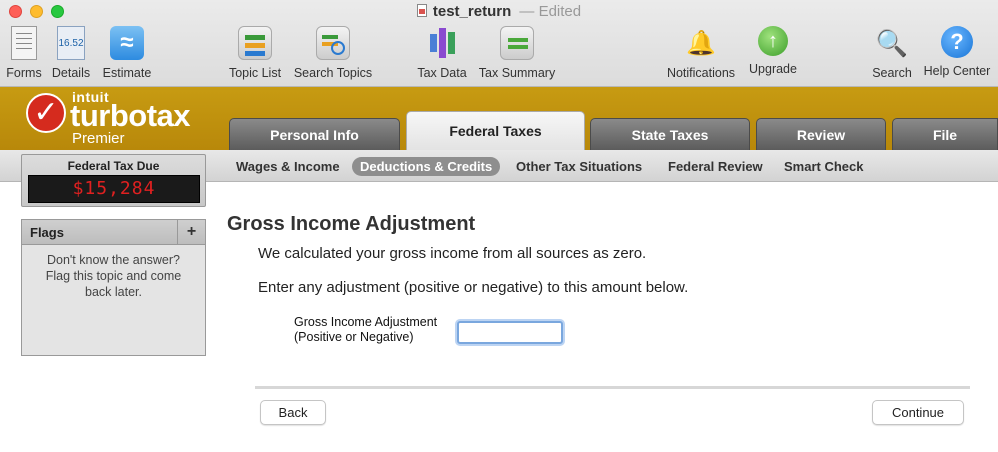 This screenshot has width=998, height=452. Describe the element at coordinates (288, 166) in the screenshot. I see `subtab-wages-income: Wages & Income` at that location.